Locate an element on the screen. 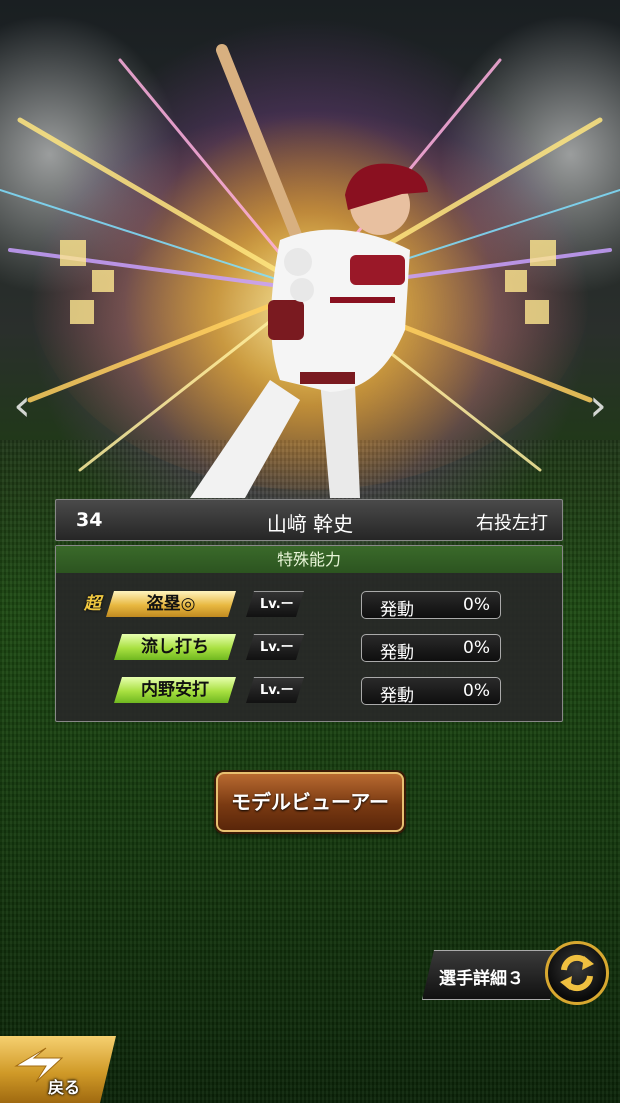  model-viewer-button: モデルビューアー is located at coordinates (310, 802).